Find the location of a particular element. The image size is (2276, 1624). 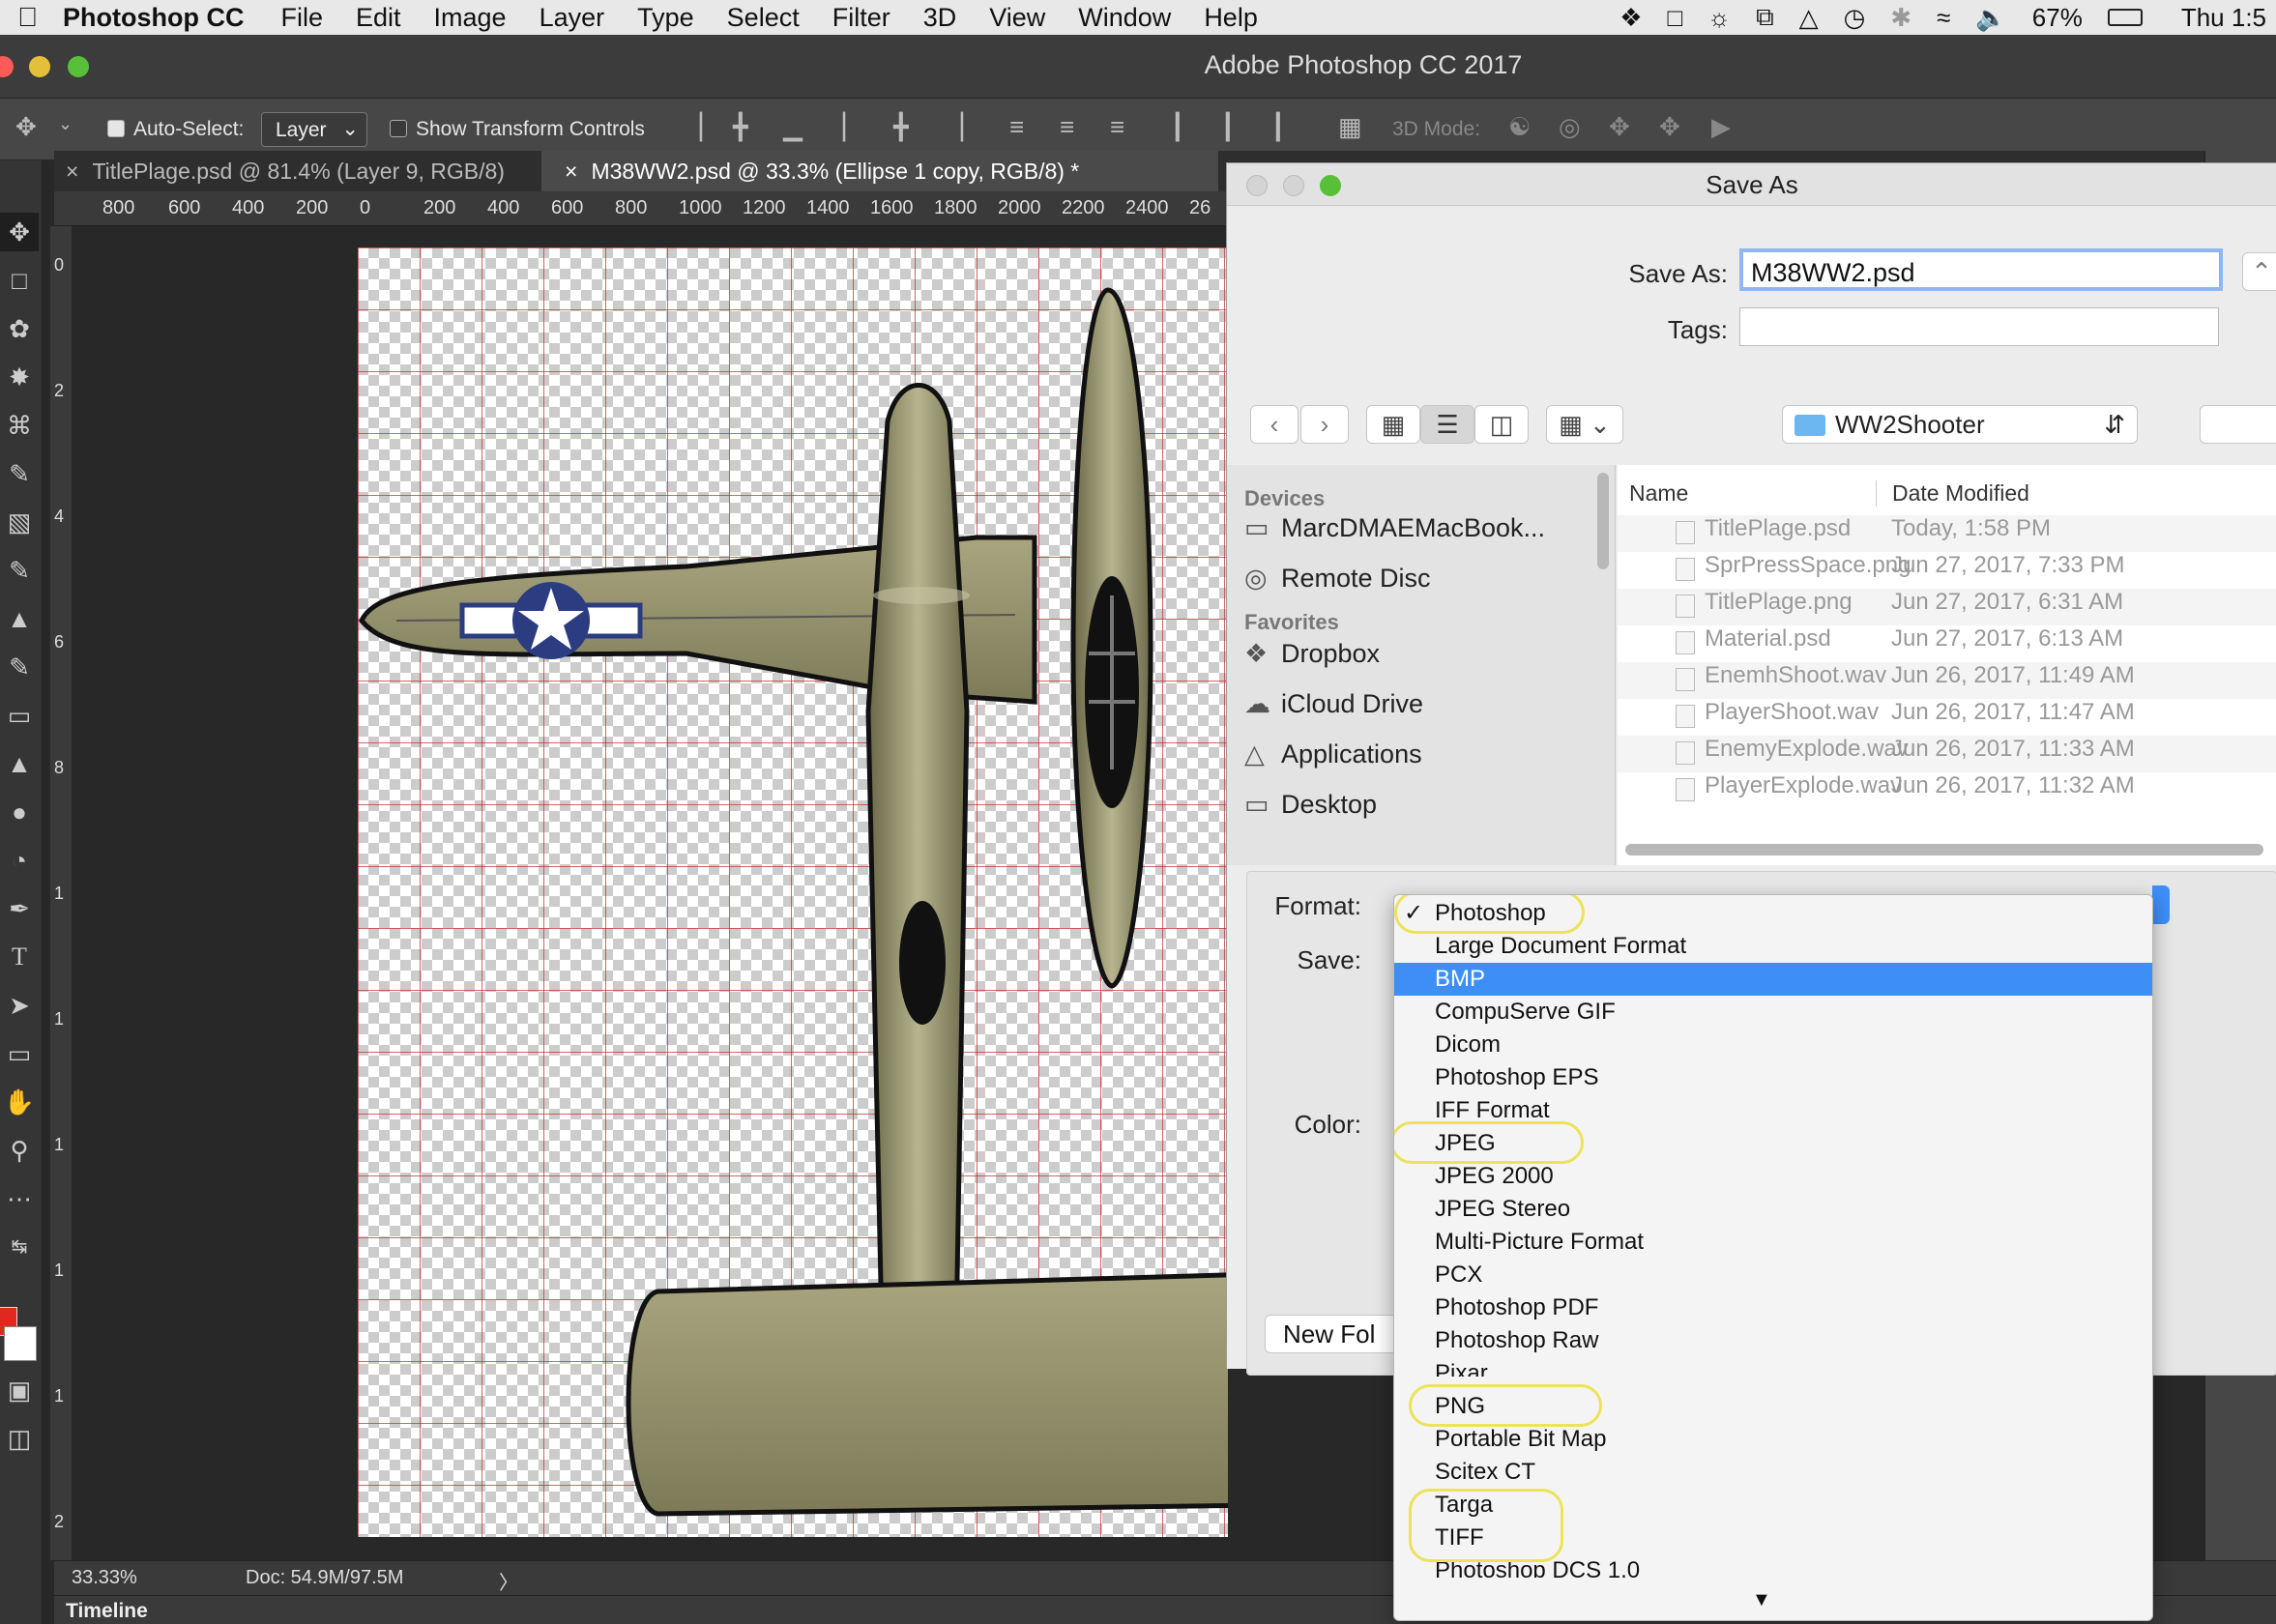

format-popup-edge is located at coordinates (2161, 904).